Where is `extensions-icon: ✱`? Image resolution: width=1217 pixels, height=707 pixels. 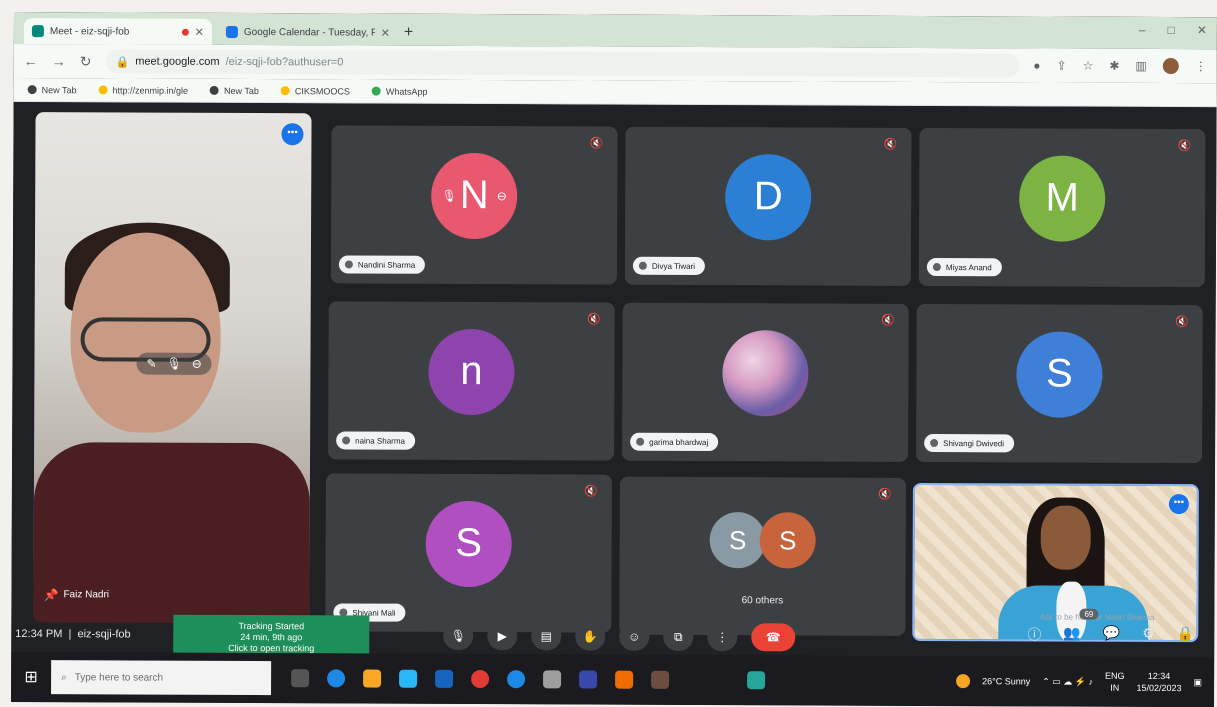 extensions-icon: ✱ is located at coordinates (1114, 66).